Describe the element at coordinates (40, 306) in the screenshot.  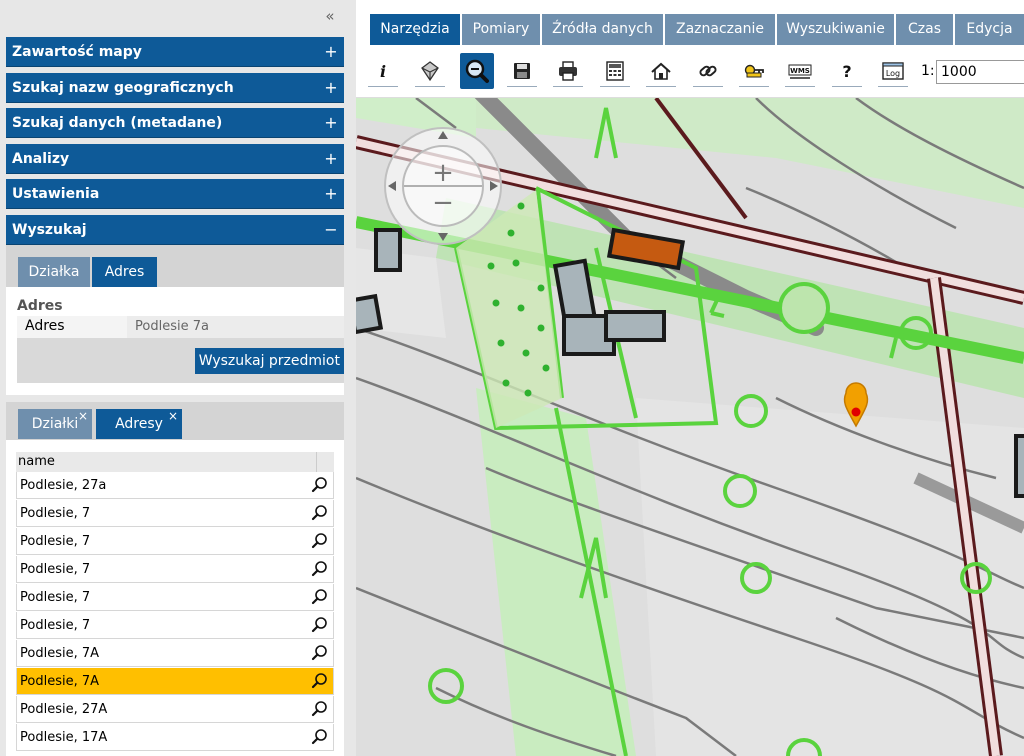
I see `fieldset-label: Adres` at that location.